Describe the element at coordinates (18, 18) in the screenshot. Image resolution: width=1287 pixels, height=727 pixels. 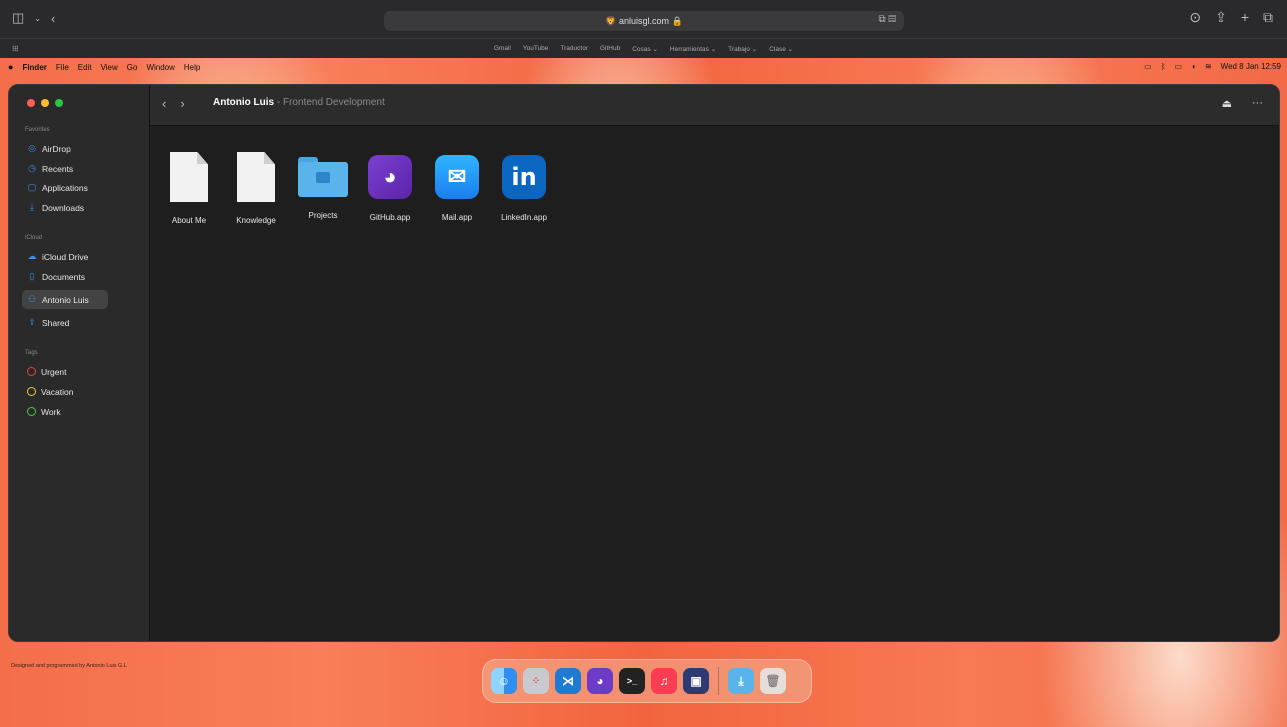
I see `sidebar-toggle-icon: ◫` at that location.